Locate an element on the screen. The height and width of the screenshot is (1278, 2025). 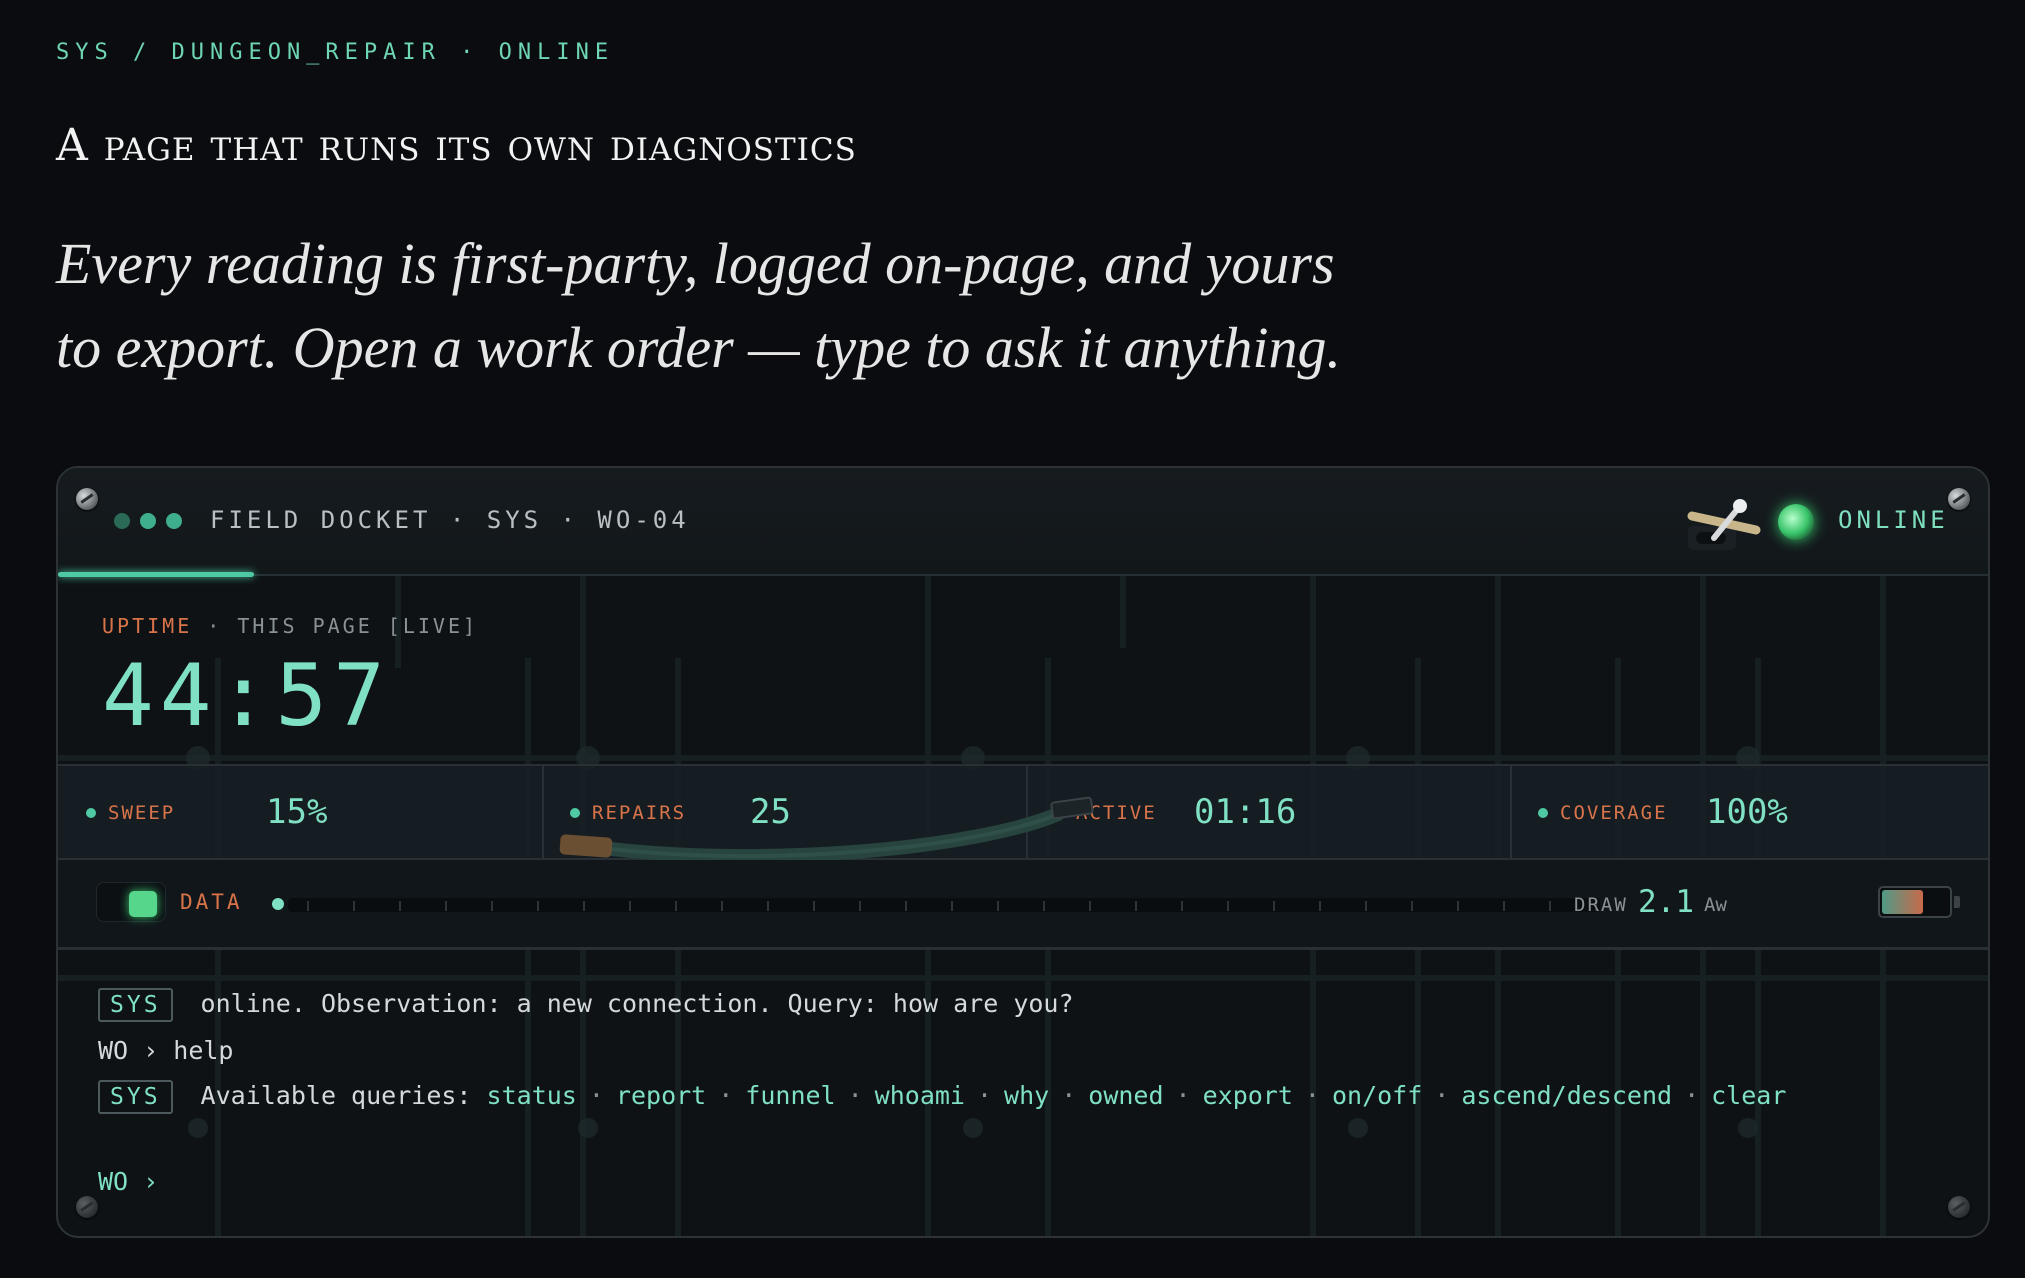
track-handle is located at coordinates (278, 904).